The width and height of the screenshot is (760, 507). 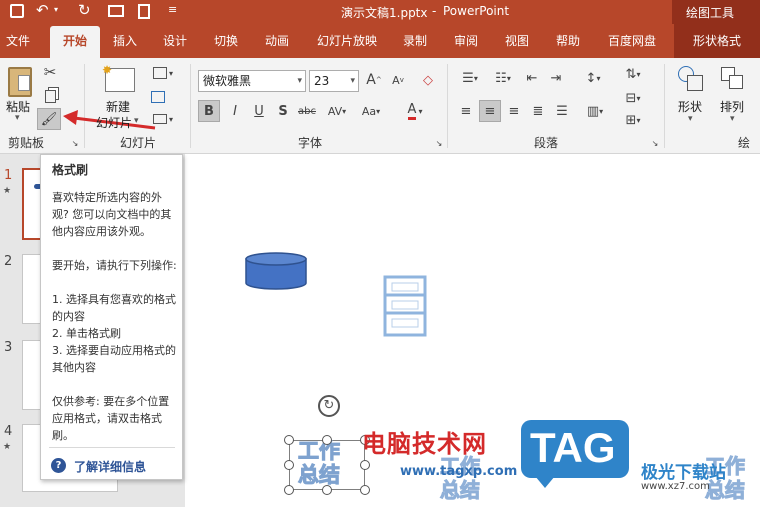 I want to click on align-text-button: ⊟ ▾, so click(x=633, y=98).